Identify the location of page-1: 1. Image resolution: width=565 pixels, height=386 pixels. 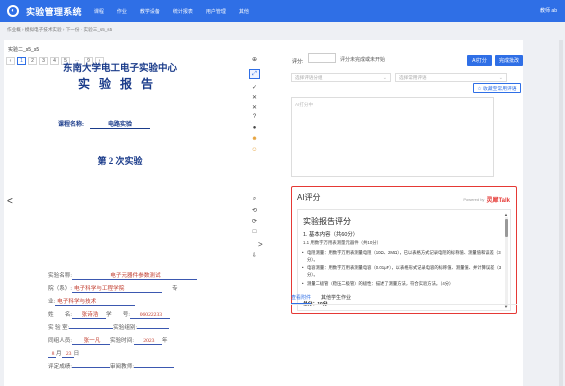
(21, 61).